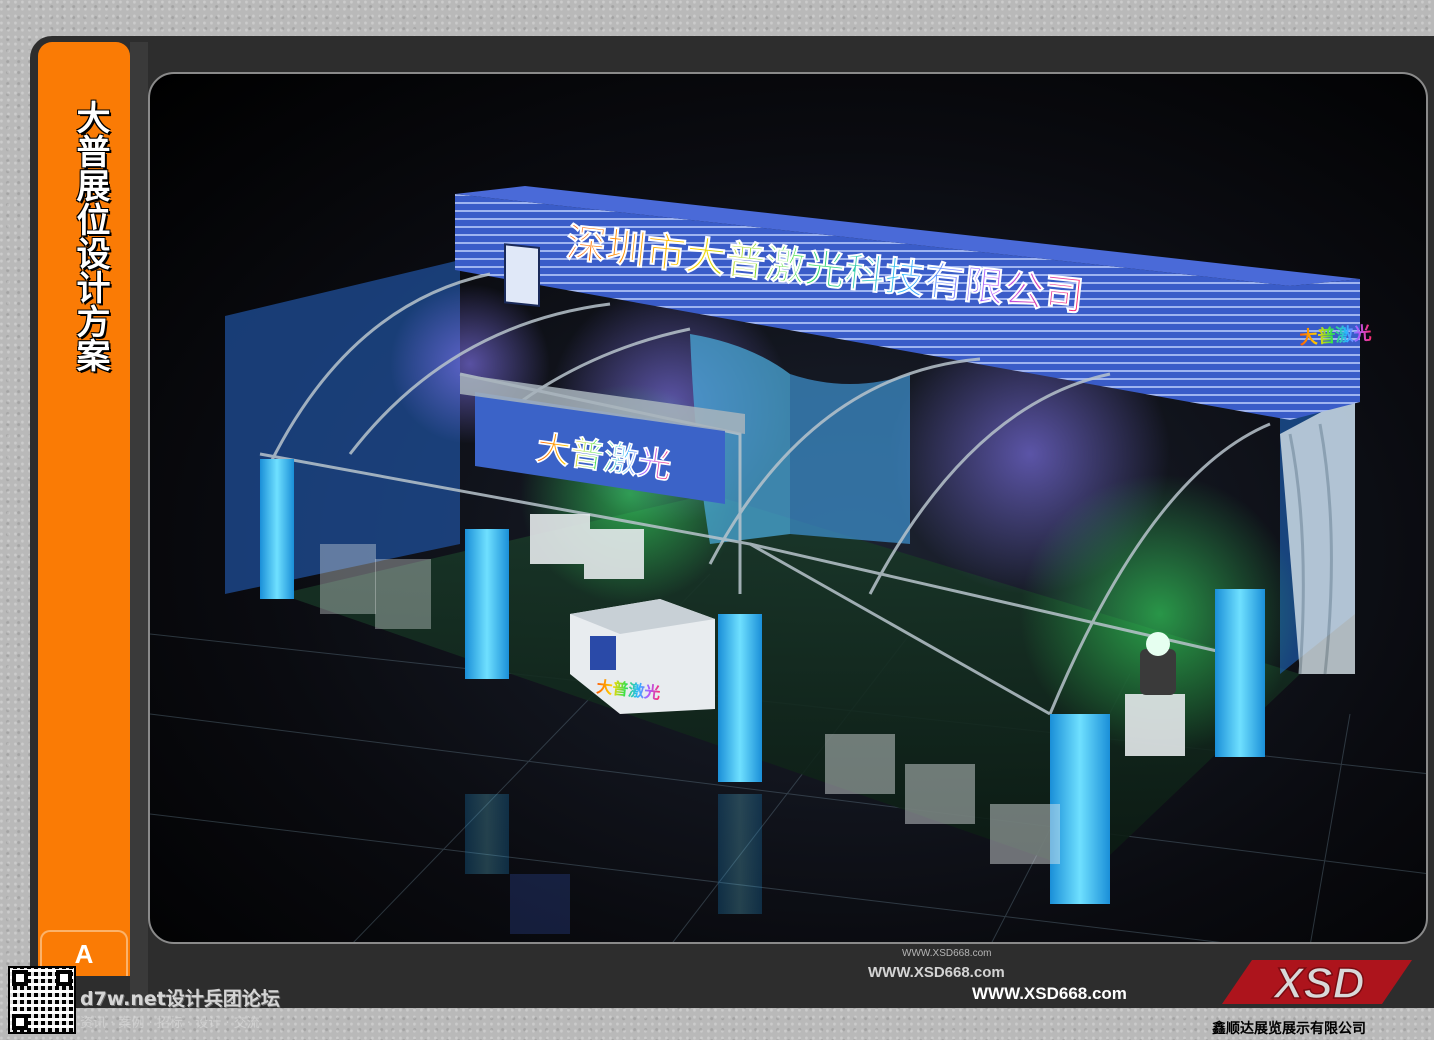  I want to click on watermark-mid: WWW.XSD668.com, so click(936, 972).